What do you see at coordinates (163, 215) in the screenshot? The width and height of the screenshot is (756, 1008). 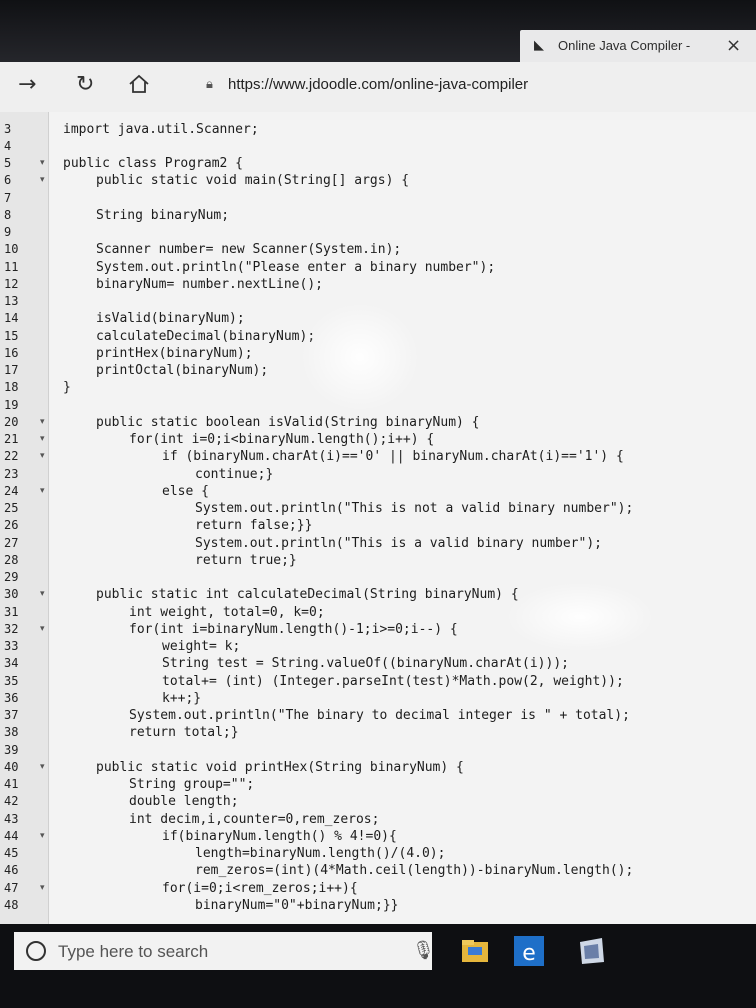 I see `code-text: String binaryNum;` at bounding box center [163, 215].